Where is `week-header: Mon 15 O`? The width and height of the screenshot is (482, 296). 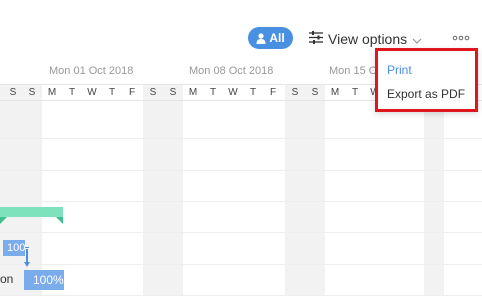
week-header: Mon 15 O is located at coordinates (353, 71).